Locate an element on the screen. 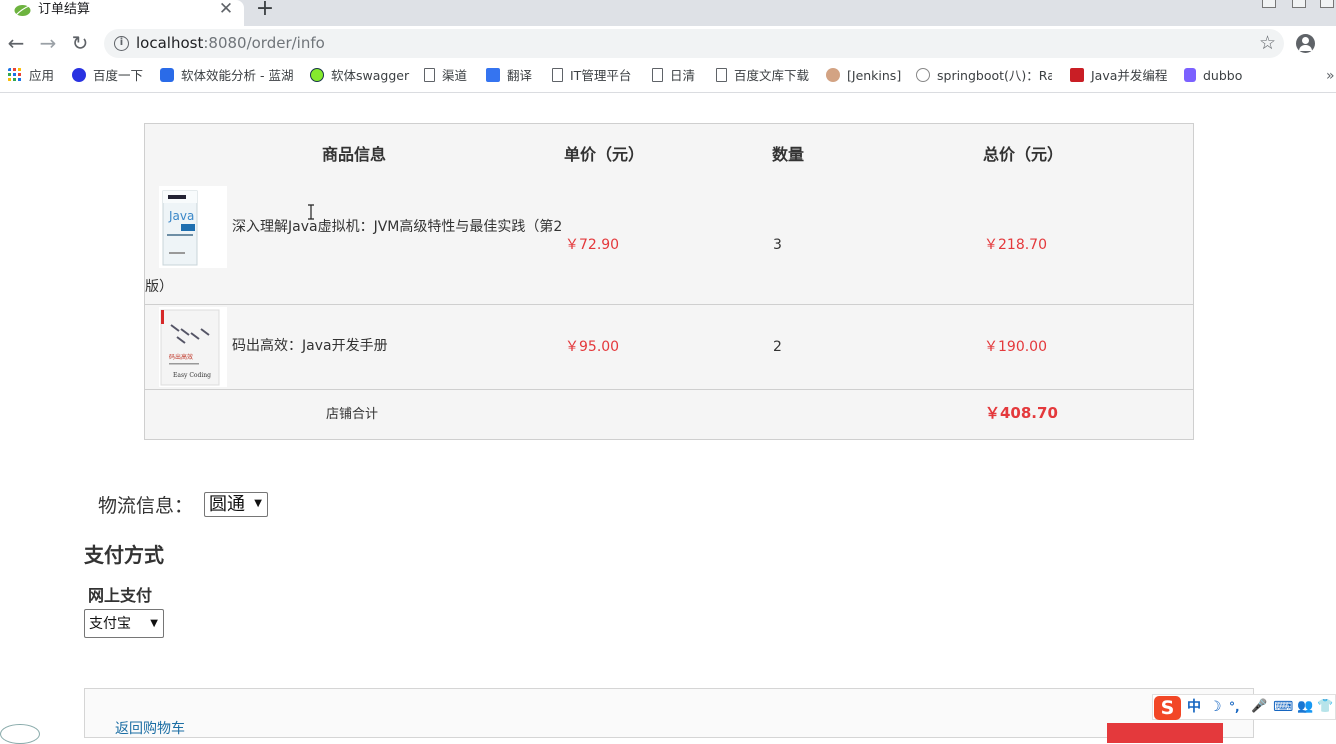 The image size is (1336, 744). bookmark-java-concurrency: Java并发编程 is located at coordinates (1118, 77).